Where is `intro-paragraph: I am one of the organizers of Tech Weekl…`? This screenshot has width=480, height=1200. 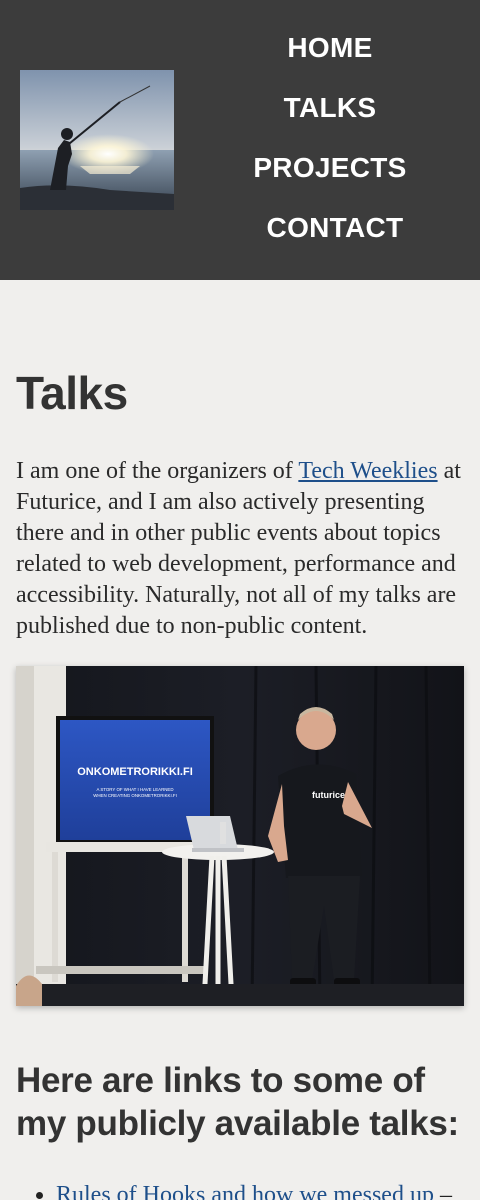 intro-paragraph: I am one of the organizers of Tech Weekl… is located at coordinates (240, 549).